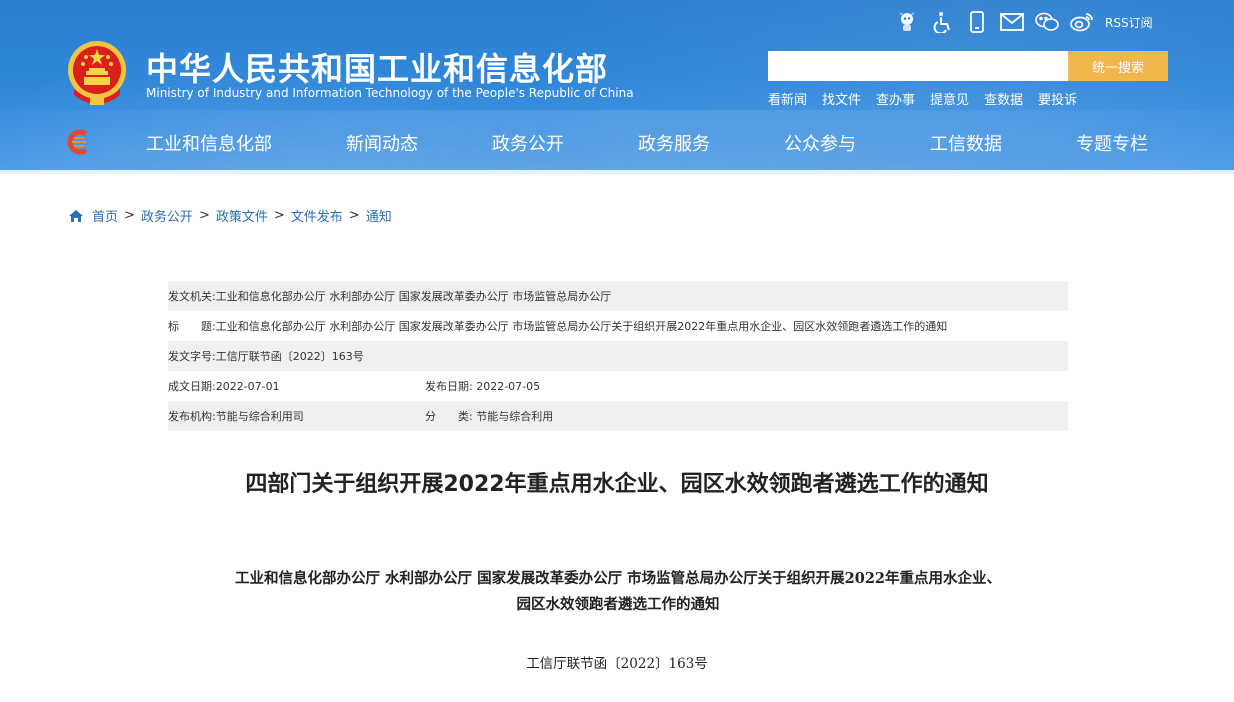  I want to click on search-button: 统一搜索, so click(1118, 66).